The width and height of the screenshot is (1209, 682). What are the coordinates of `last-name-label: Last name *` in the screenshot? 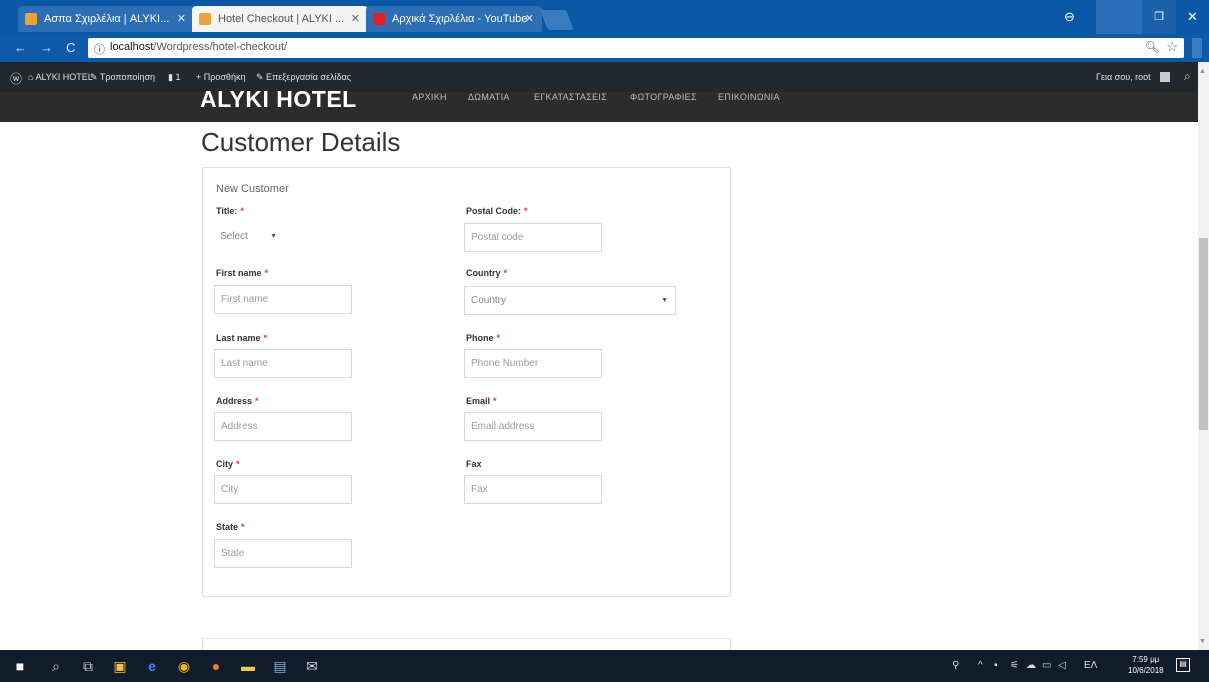 It's located at (241, 338).